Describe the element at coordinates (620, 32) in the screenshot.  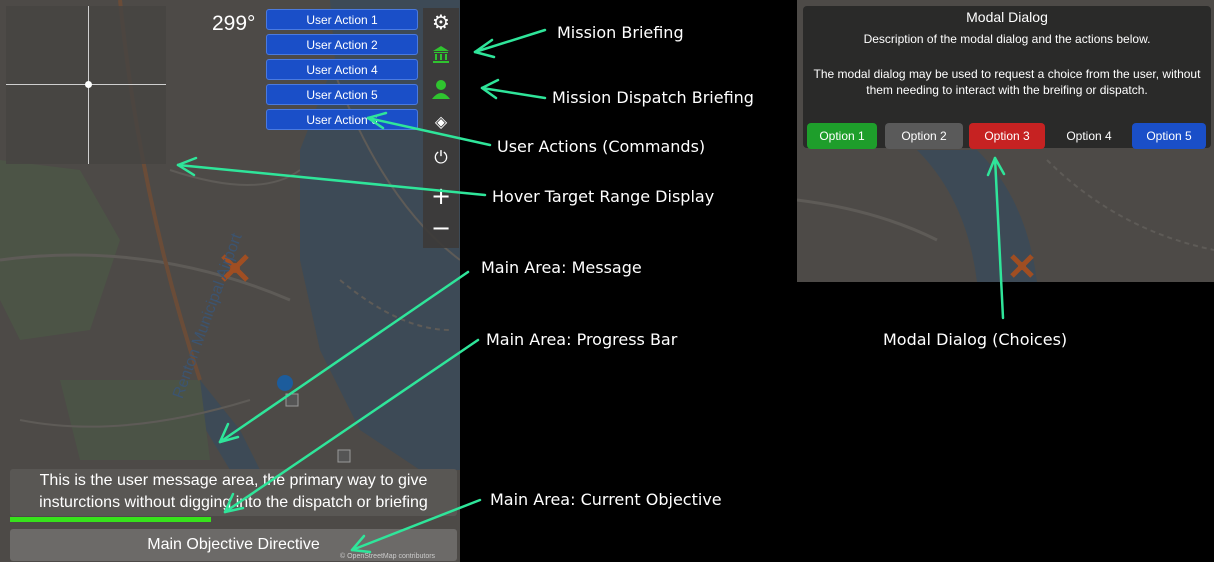
I see `label-mission-briefing: Mission Briefing` at that location.